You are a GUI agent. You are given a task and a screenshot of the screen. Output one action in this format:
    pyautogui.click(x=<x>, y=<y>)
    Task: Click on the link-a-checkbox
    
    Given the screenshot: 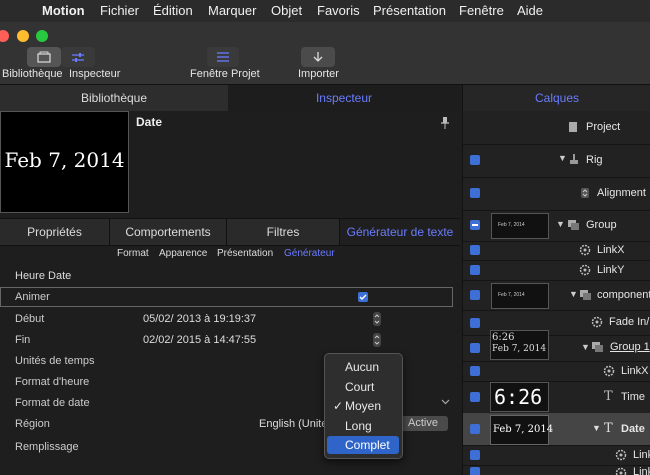 What is the action you would take?
    pyautogui.click(x=475, y=455)
    